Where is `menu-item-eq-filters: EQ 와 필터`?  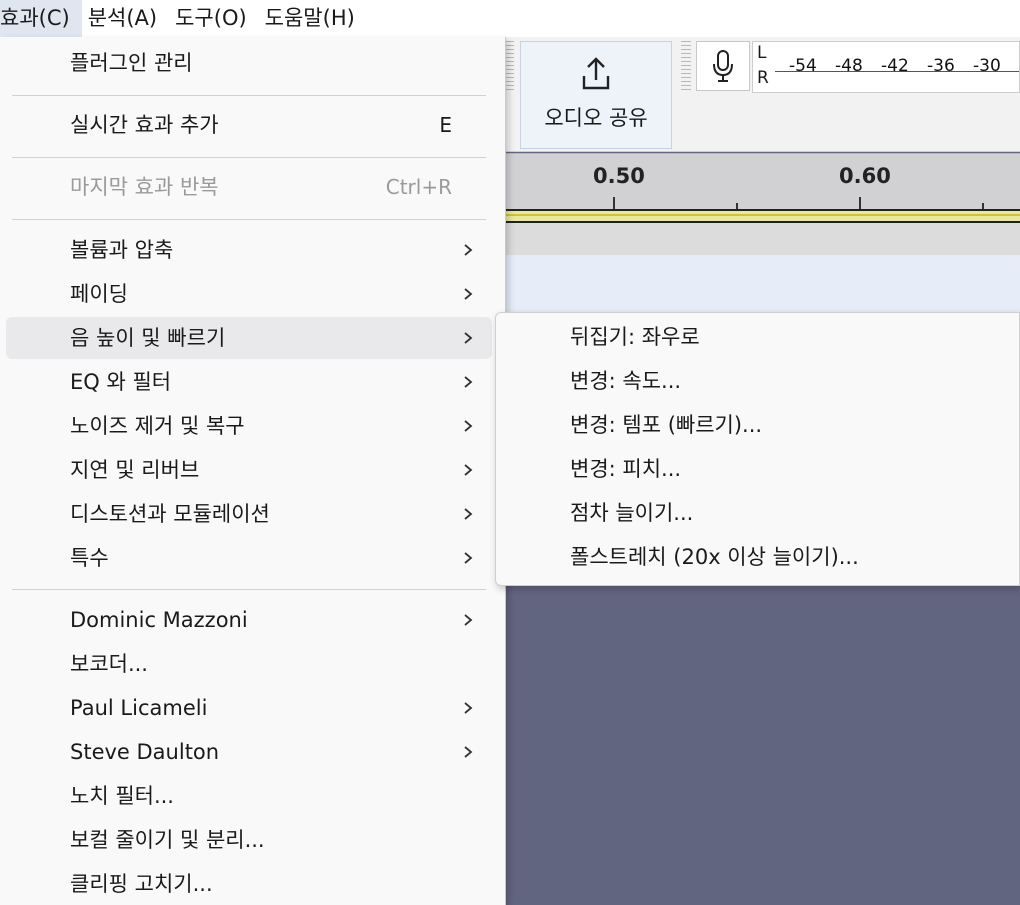 menu-item-eq-filters: EQ 와 필터 is located at coordinates (249, 382).